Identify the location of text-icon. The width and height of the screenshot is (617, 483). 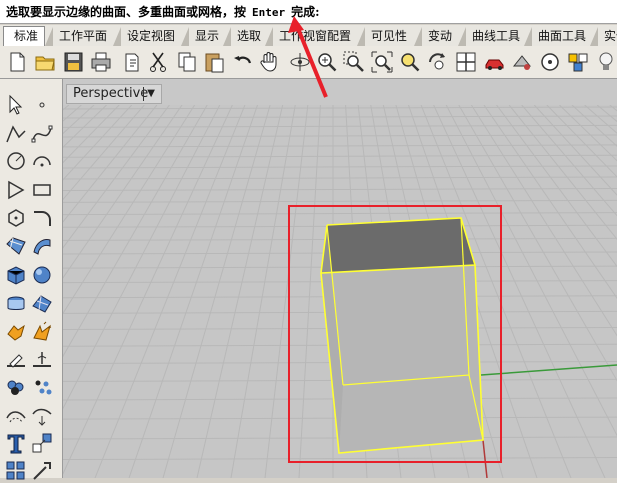
(16, 443).